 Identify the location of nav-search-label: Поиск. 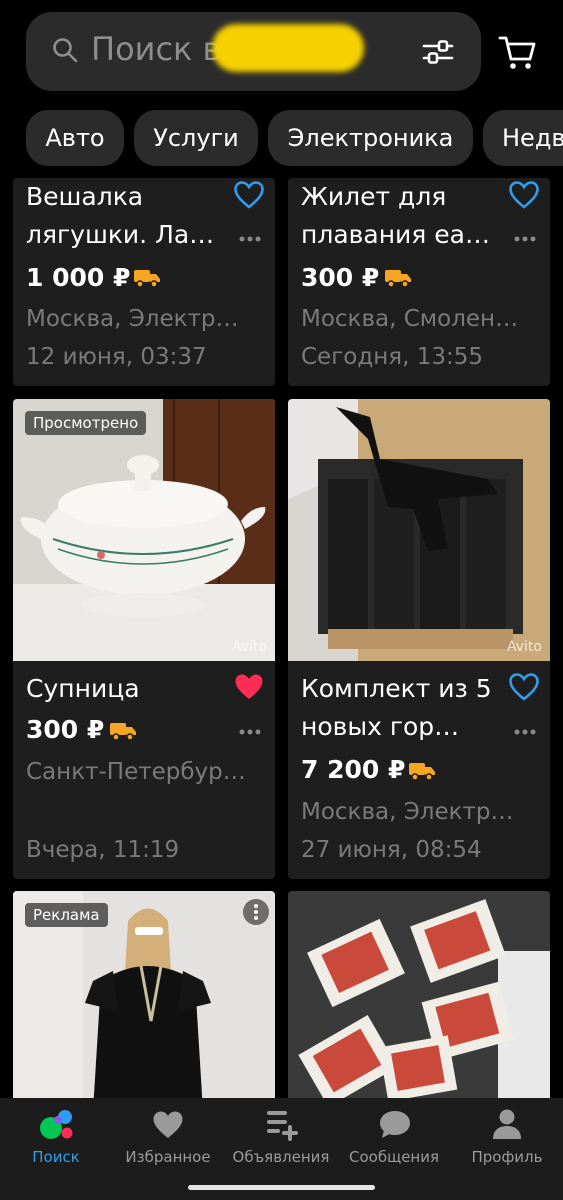
(56, 1157).